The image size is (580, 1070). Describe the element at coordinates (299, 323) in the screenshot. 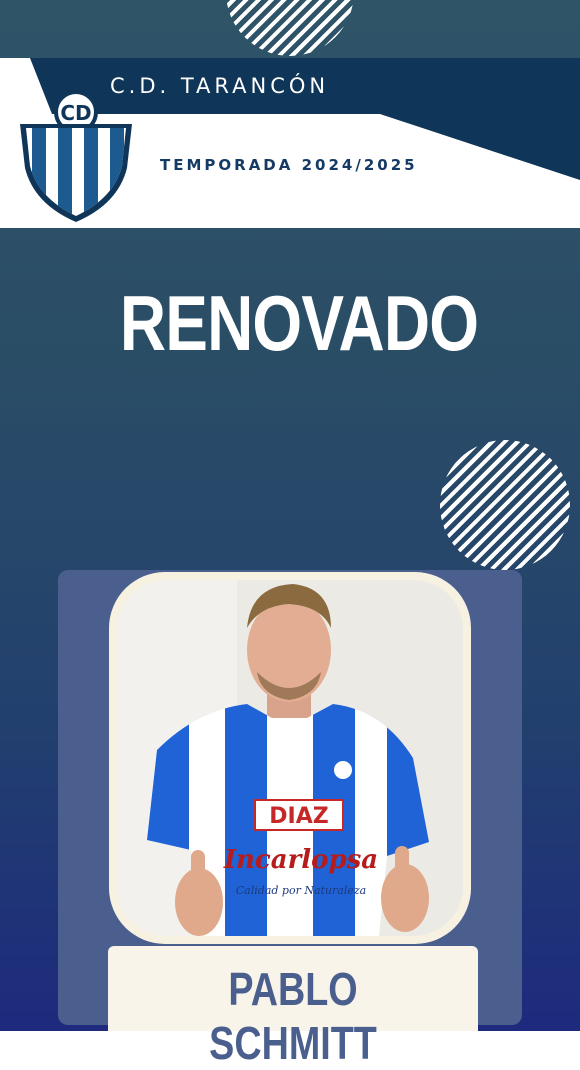

I see `headline-renovado: RENOVADO` at that location.